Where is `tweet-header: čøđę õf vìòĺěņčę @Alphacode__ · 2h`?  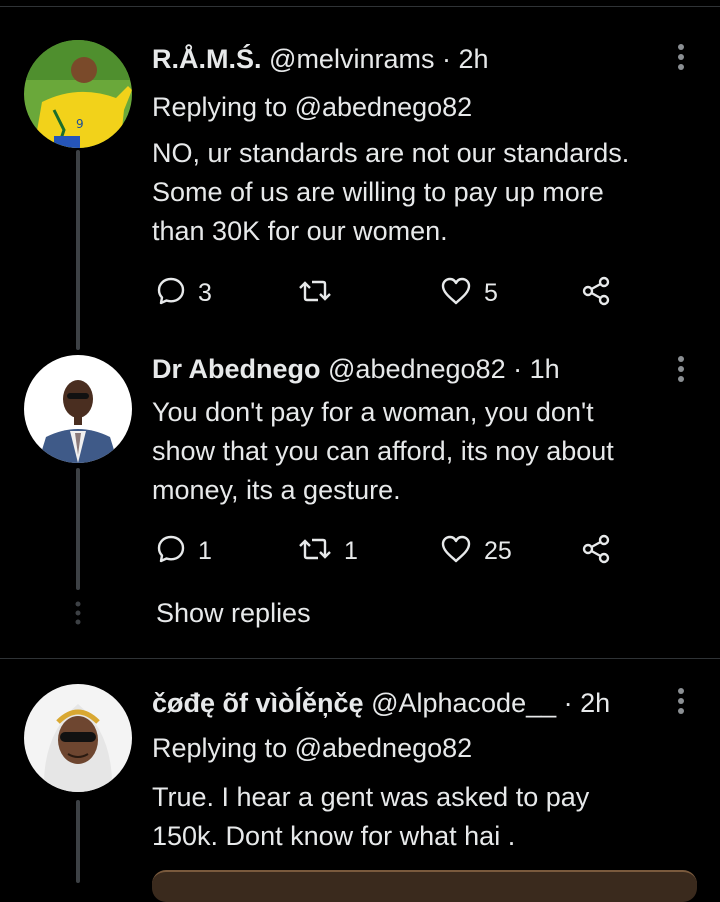
tweet-header: čøđę õf vìòĺěņčę @Alphacode__ · 2h is located at coordinates (381, 703).